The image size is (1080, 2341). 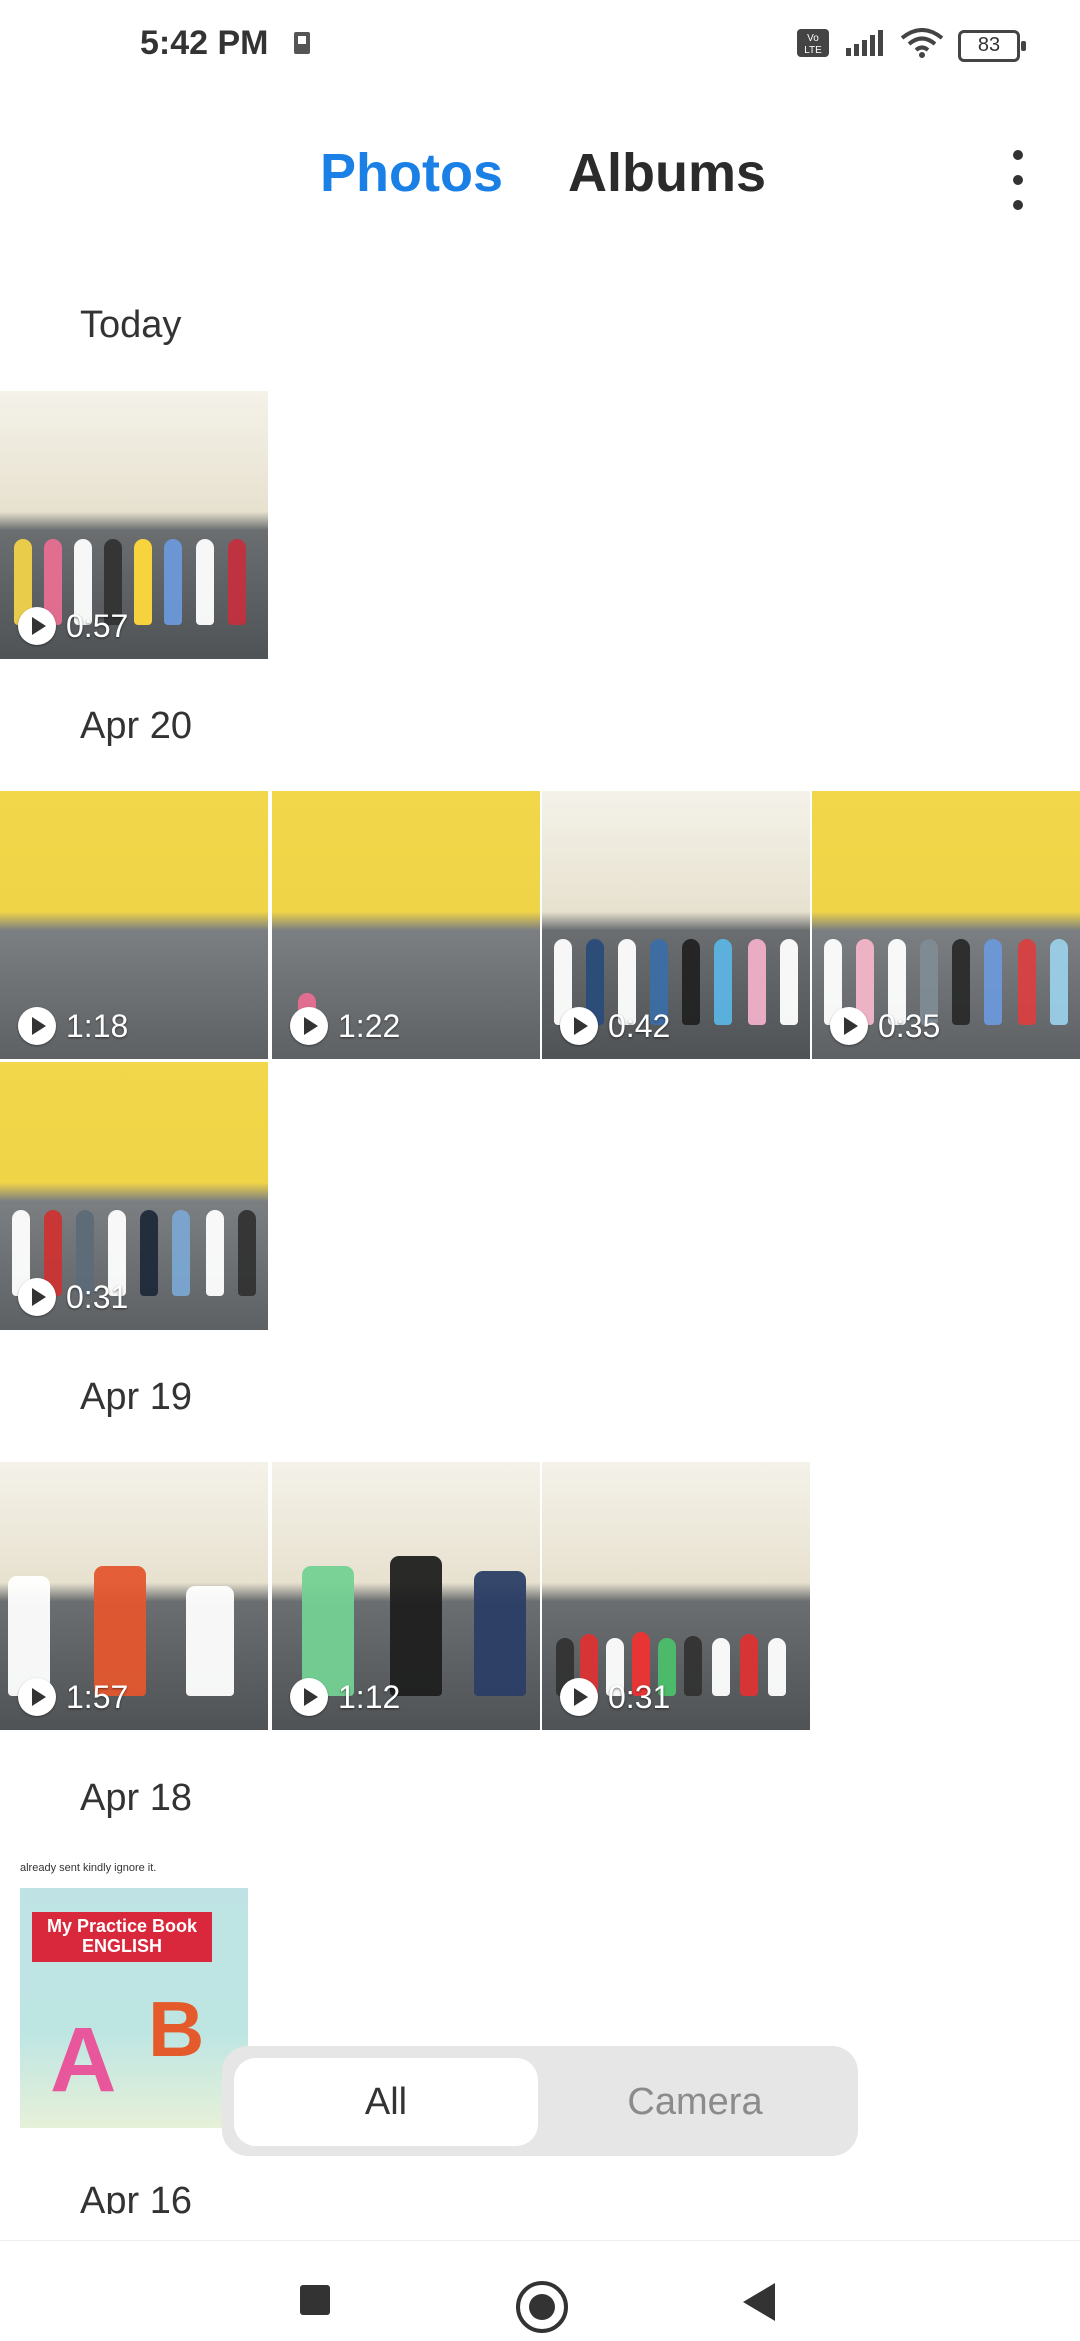 I want to click on book-ribbon: My Practice Book ENGLISH, so click(x=122, y=1937).